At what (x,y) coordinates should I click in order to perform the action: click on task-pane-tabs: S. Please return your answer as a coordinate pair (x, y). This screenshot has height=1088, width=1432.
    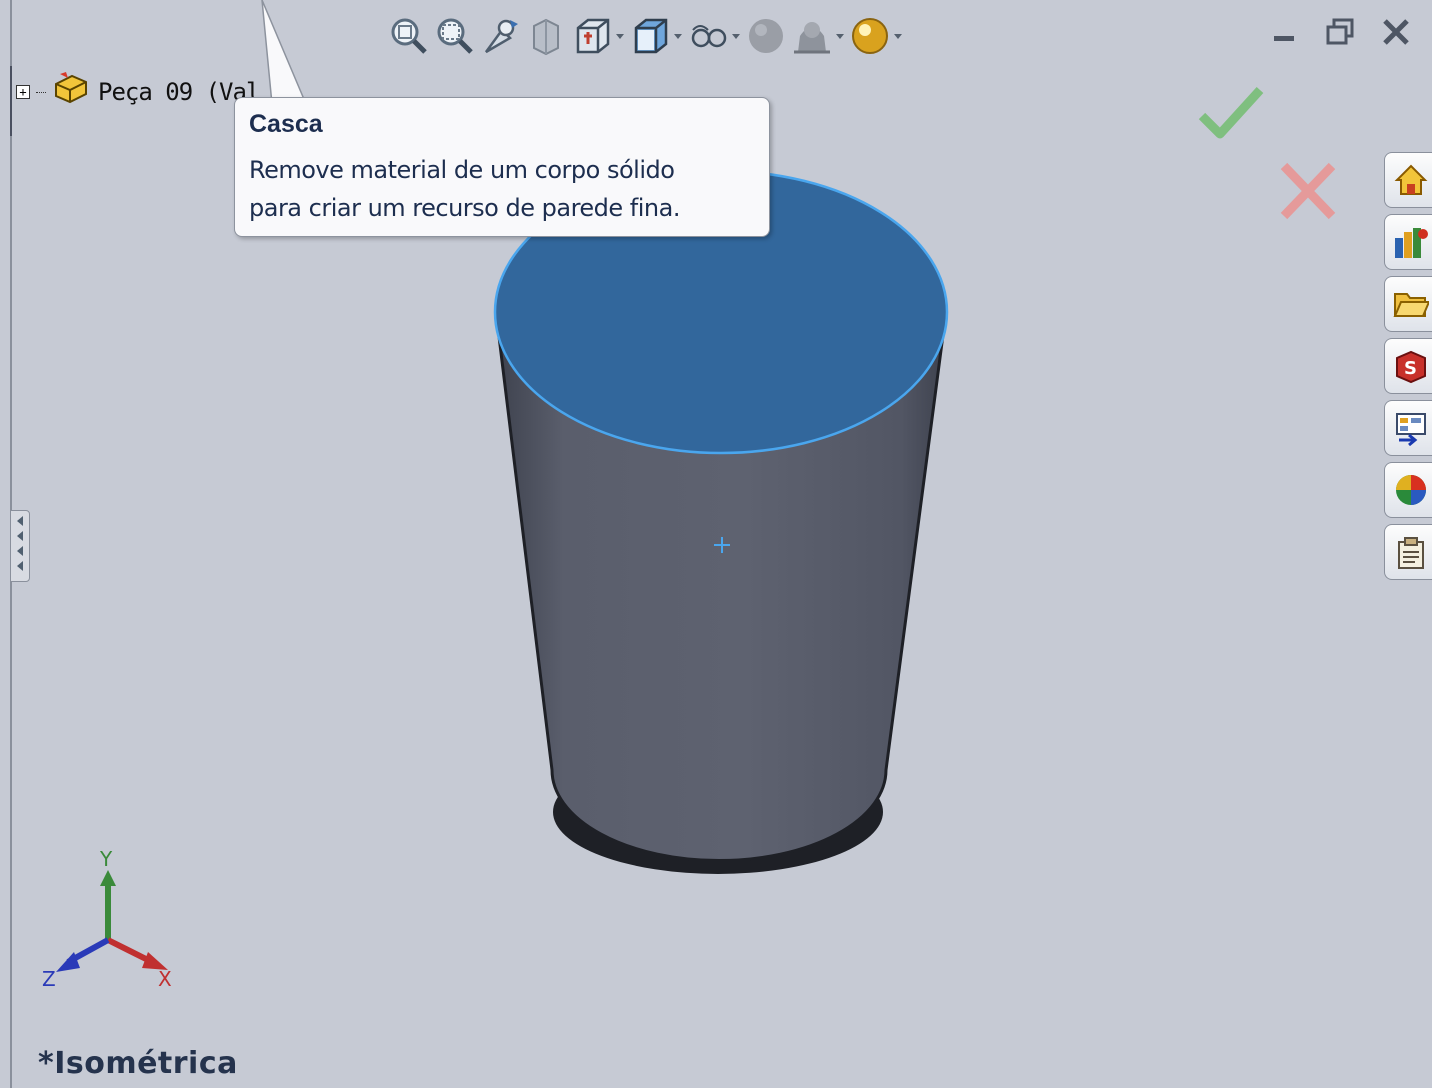
    Looking at the image, I should click on (1408, 369).